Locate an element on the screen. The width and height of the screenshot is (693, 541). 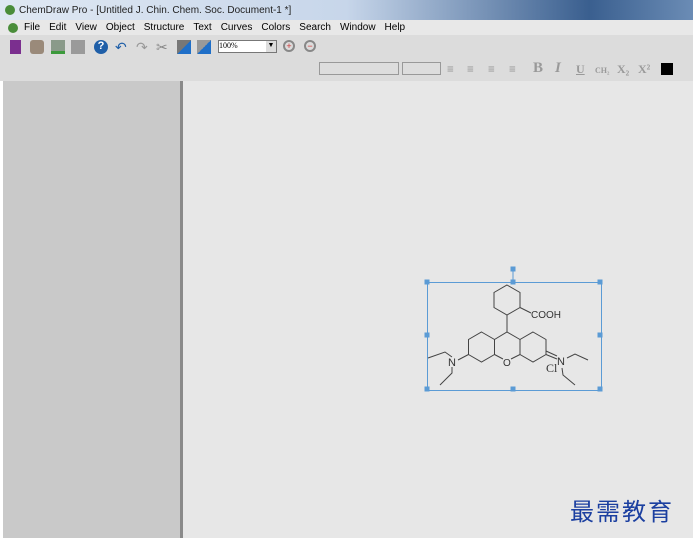
benzoic-ring is located at coordinates (507, 300).